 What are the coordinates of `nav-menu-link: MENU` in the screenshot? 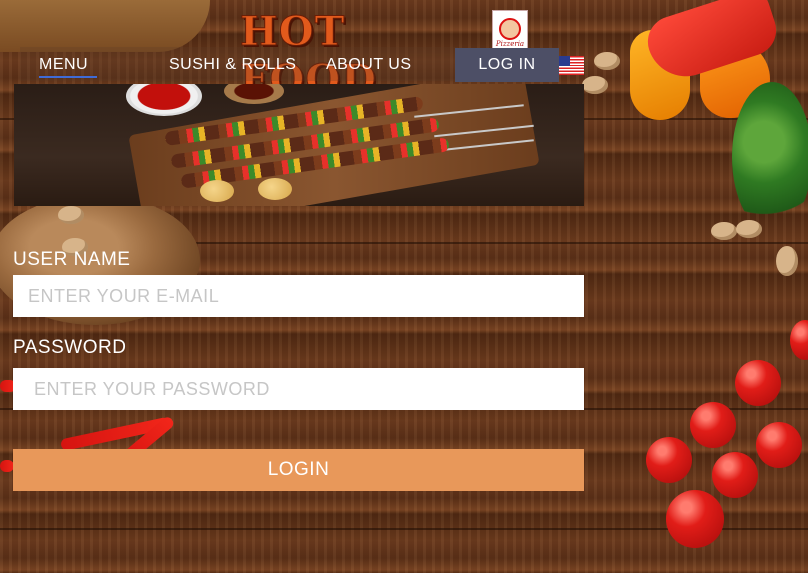 It's located at (63, 65).